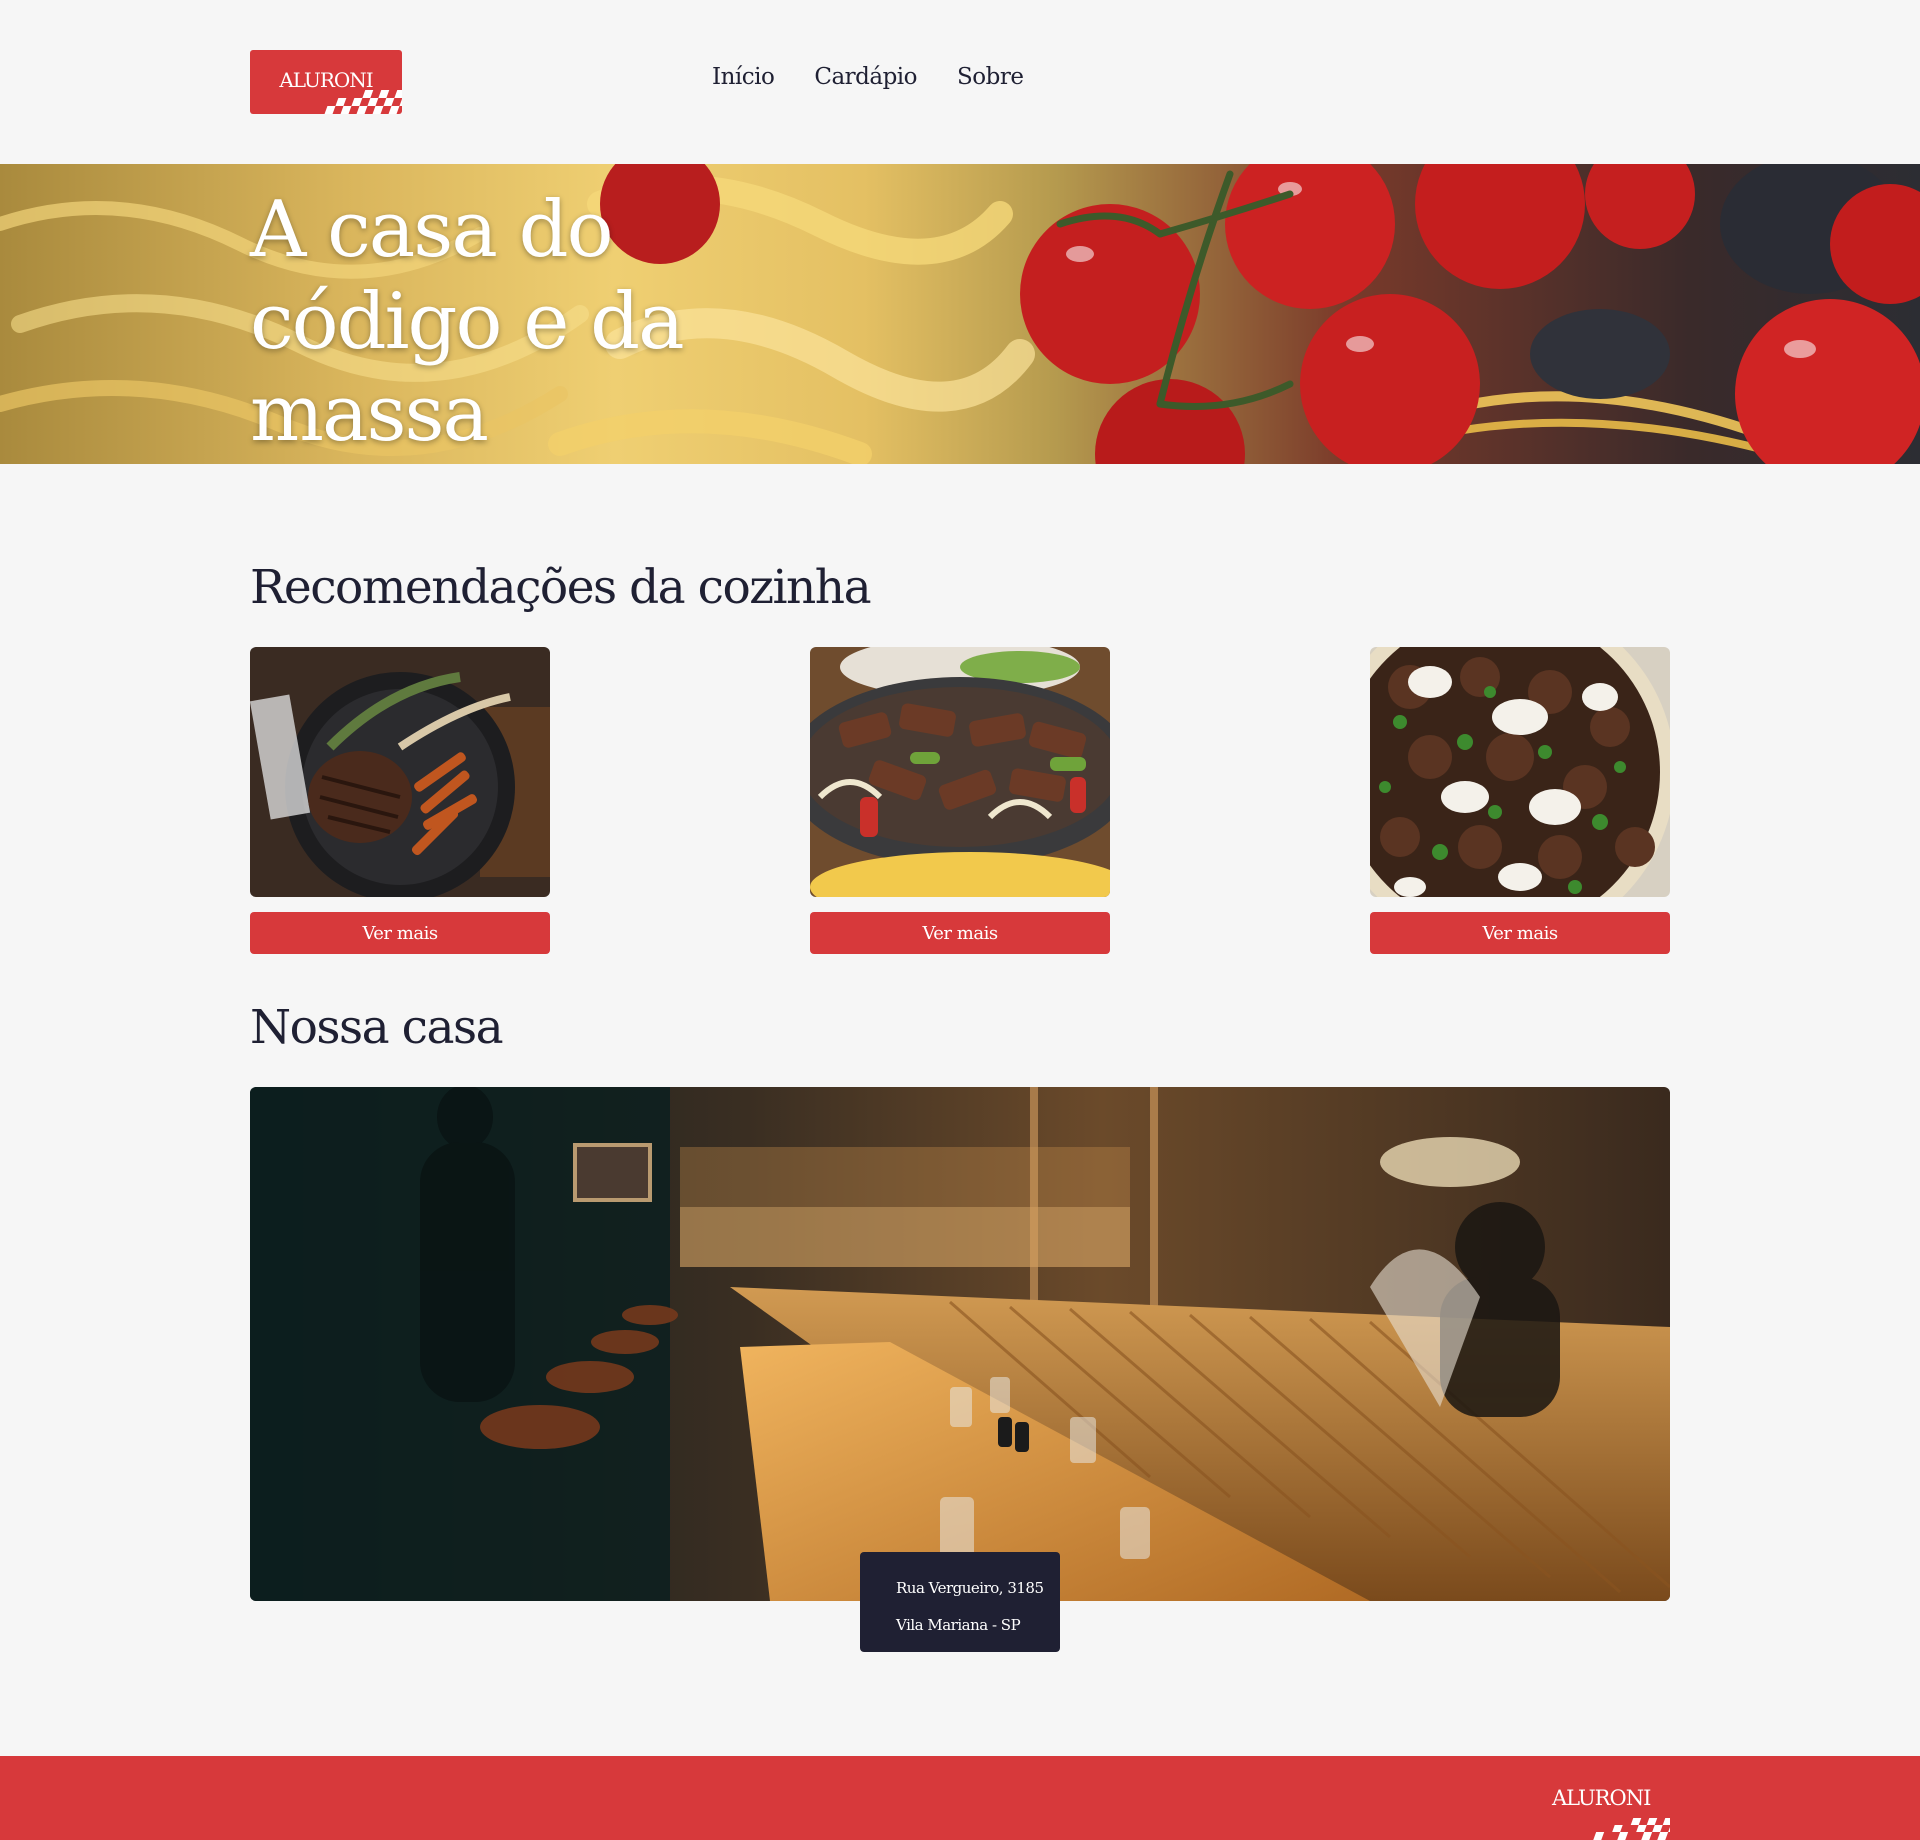 The width and height of the screenshot is (1920, 1840). Describe the element at coordinates (743, 77) in the screenshot. I see `nav-item-inicio: Início` at that location.